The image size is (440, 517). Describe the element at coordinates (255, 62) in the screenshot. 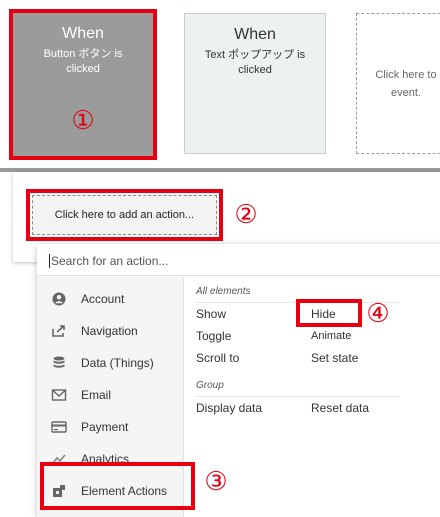

I see `event-card-subtitle: Text ポップアップ is clicked` at that location.